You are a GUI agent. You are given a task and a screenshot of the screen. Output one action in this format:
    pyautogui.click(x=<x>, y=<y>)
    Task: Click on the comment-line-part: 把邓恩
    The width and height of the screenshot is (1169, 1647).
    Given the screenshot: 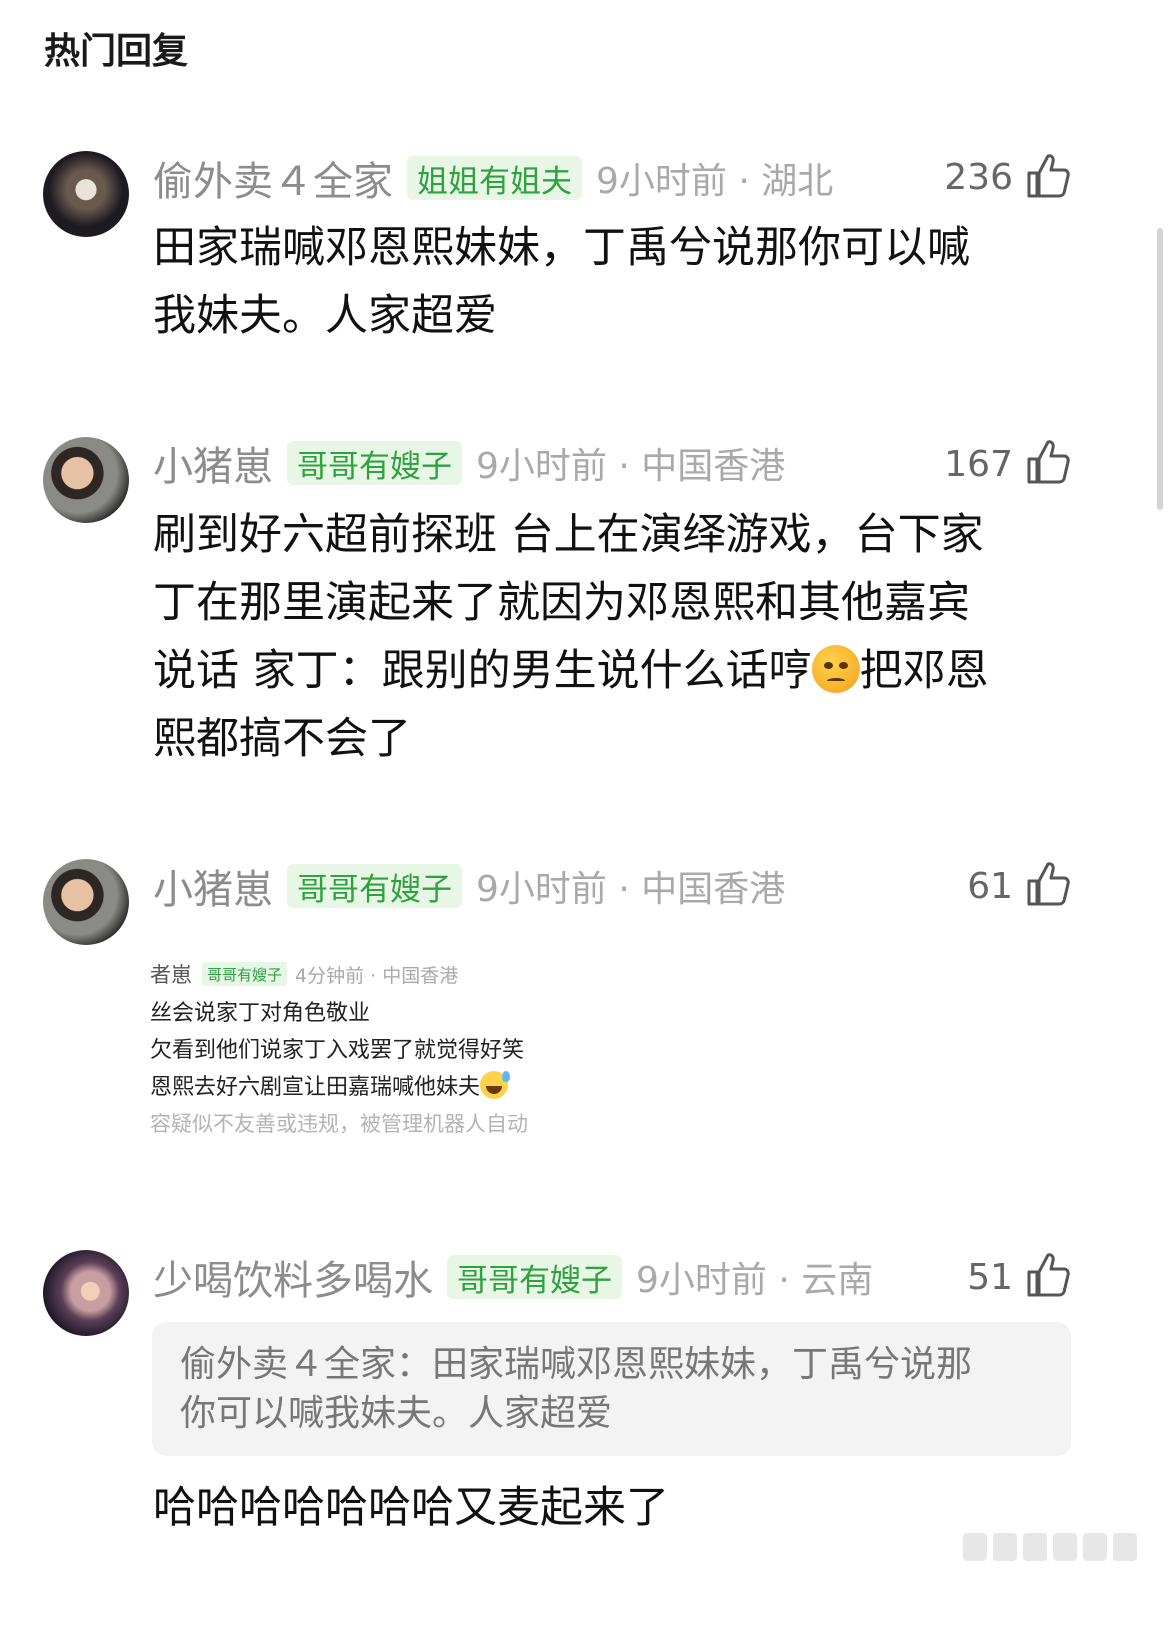 What is the action you would take?
    pyautogui.click(x=924, y=671)
    